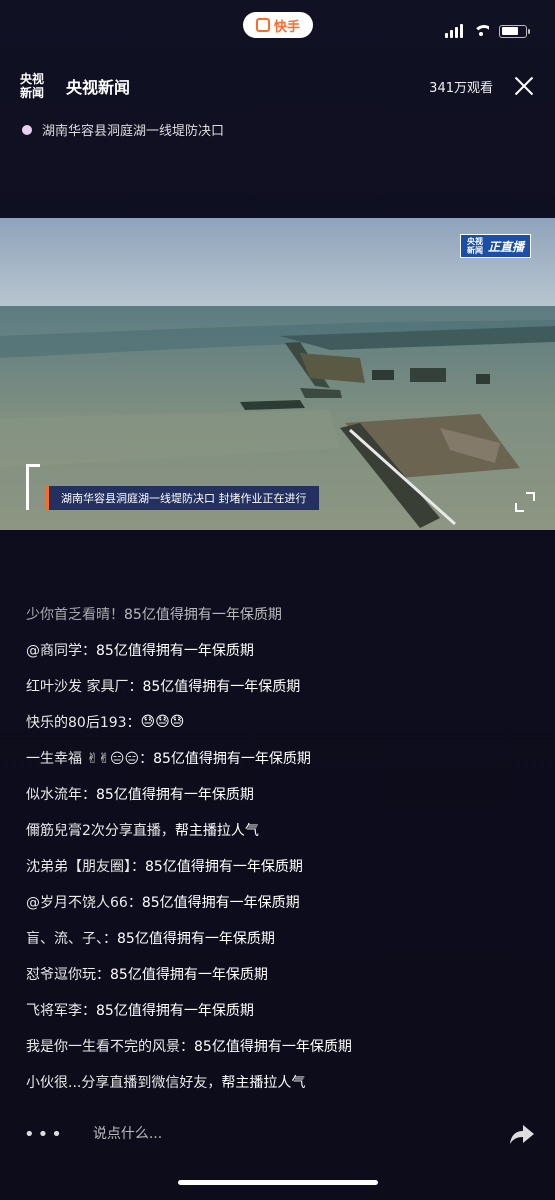 The width and height of the screenshot is (555, 1200). I want to click on caption-bracket, so click(33, 487).